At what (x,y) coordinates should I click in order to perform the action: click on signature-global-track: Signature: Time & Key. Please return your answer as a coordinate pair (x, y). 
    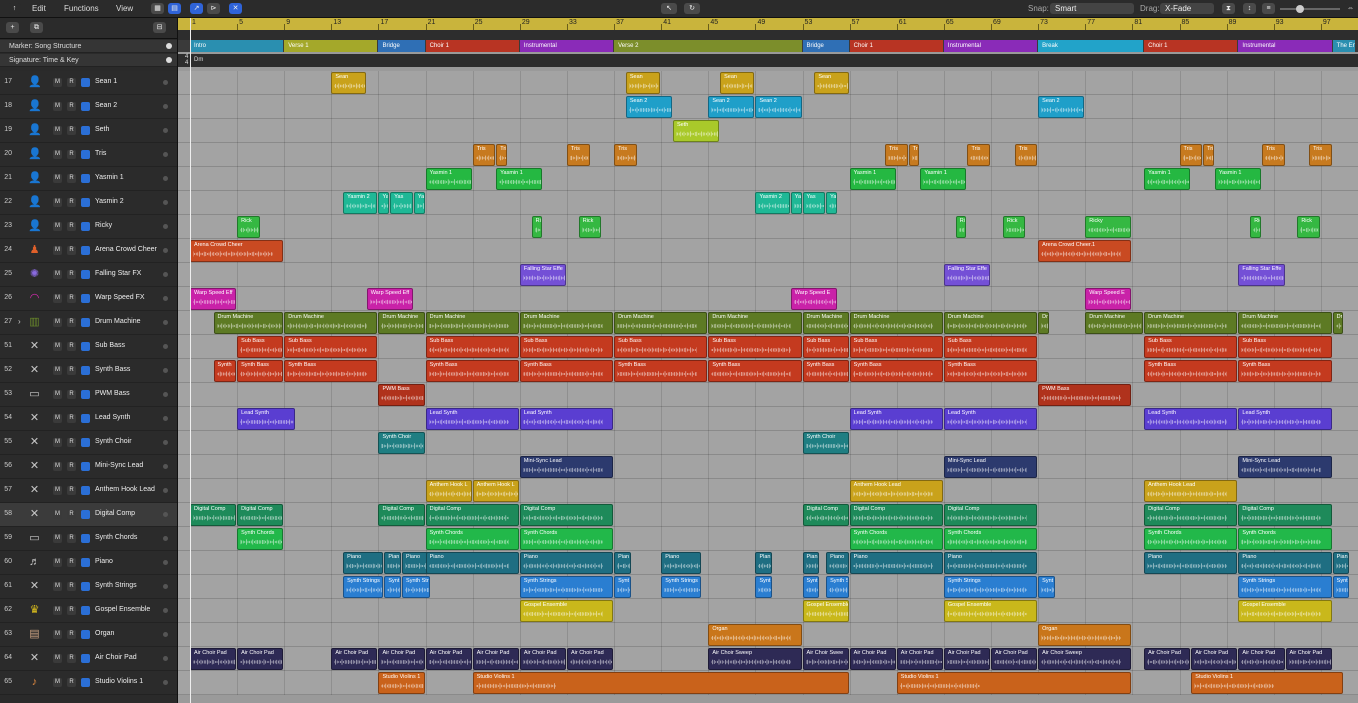
    Looking at the image, I should click on (88, 60).